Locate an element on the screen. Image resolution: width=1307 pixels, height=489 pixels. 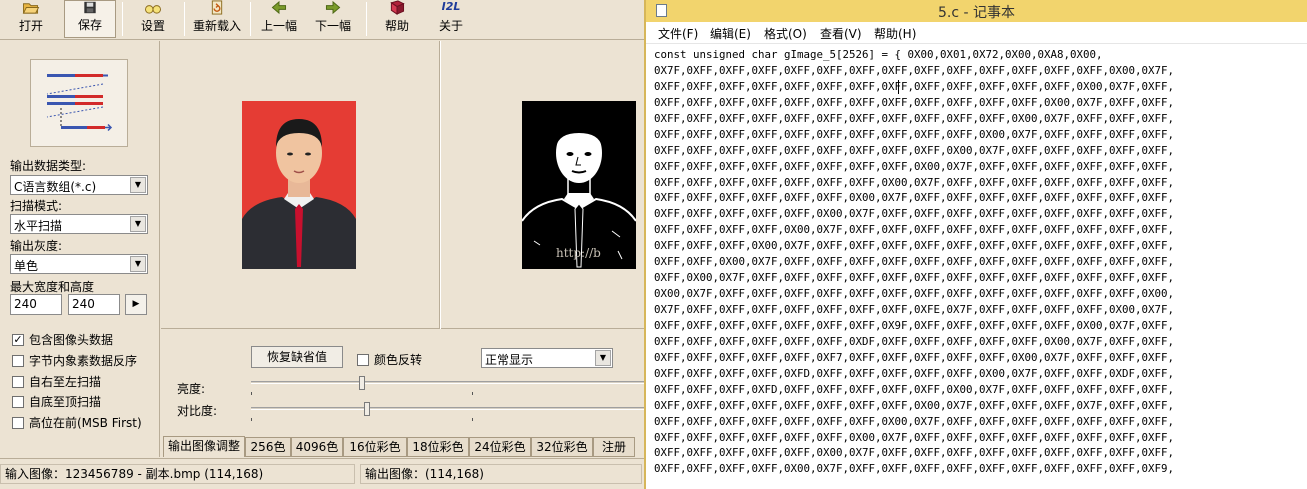
menu-edit: 编辑(E) is located at coordinates (730, 33).